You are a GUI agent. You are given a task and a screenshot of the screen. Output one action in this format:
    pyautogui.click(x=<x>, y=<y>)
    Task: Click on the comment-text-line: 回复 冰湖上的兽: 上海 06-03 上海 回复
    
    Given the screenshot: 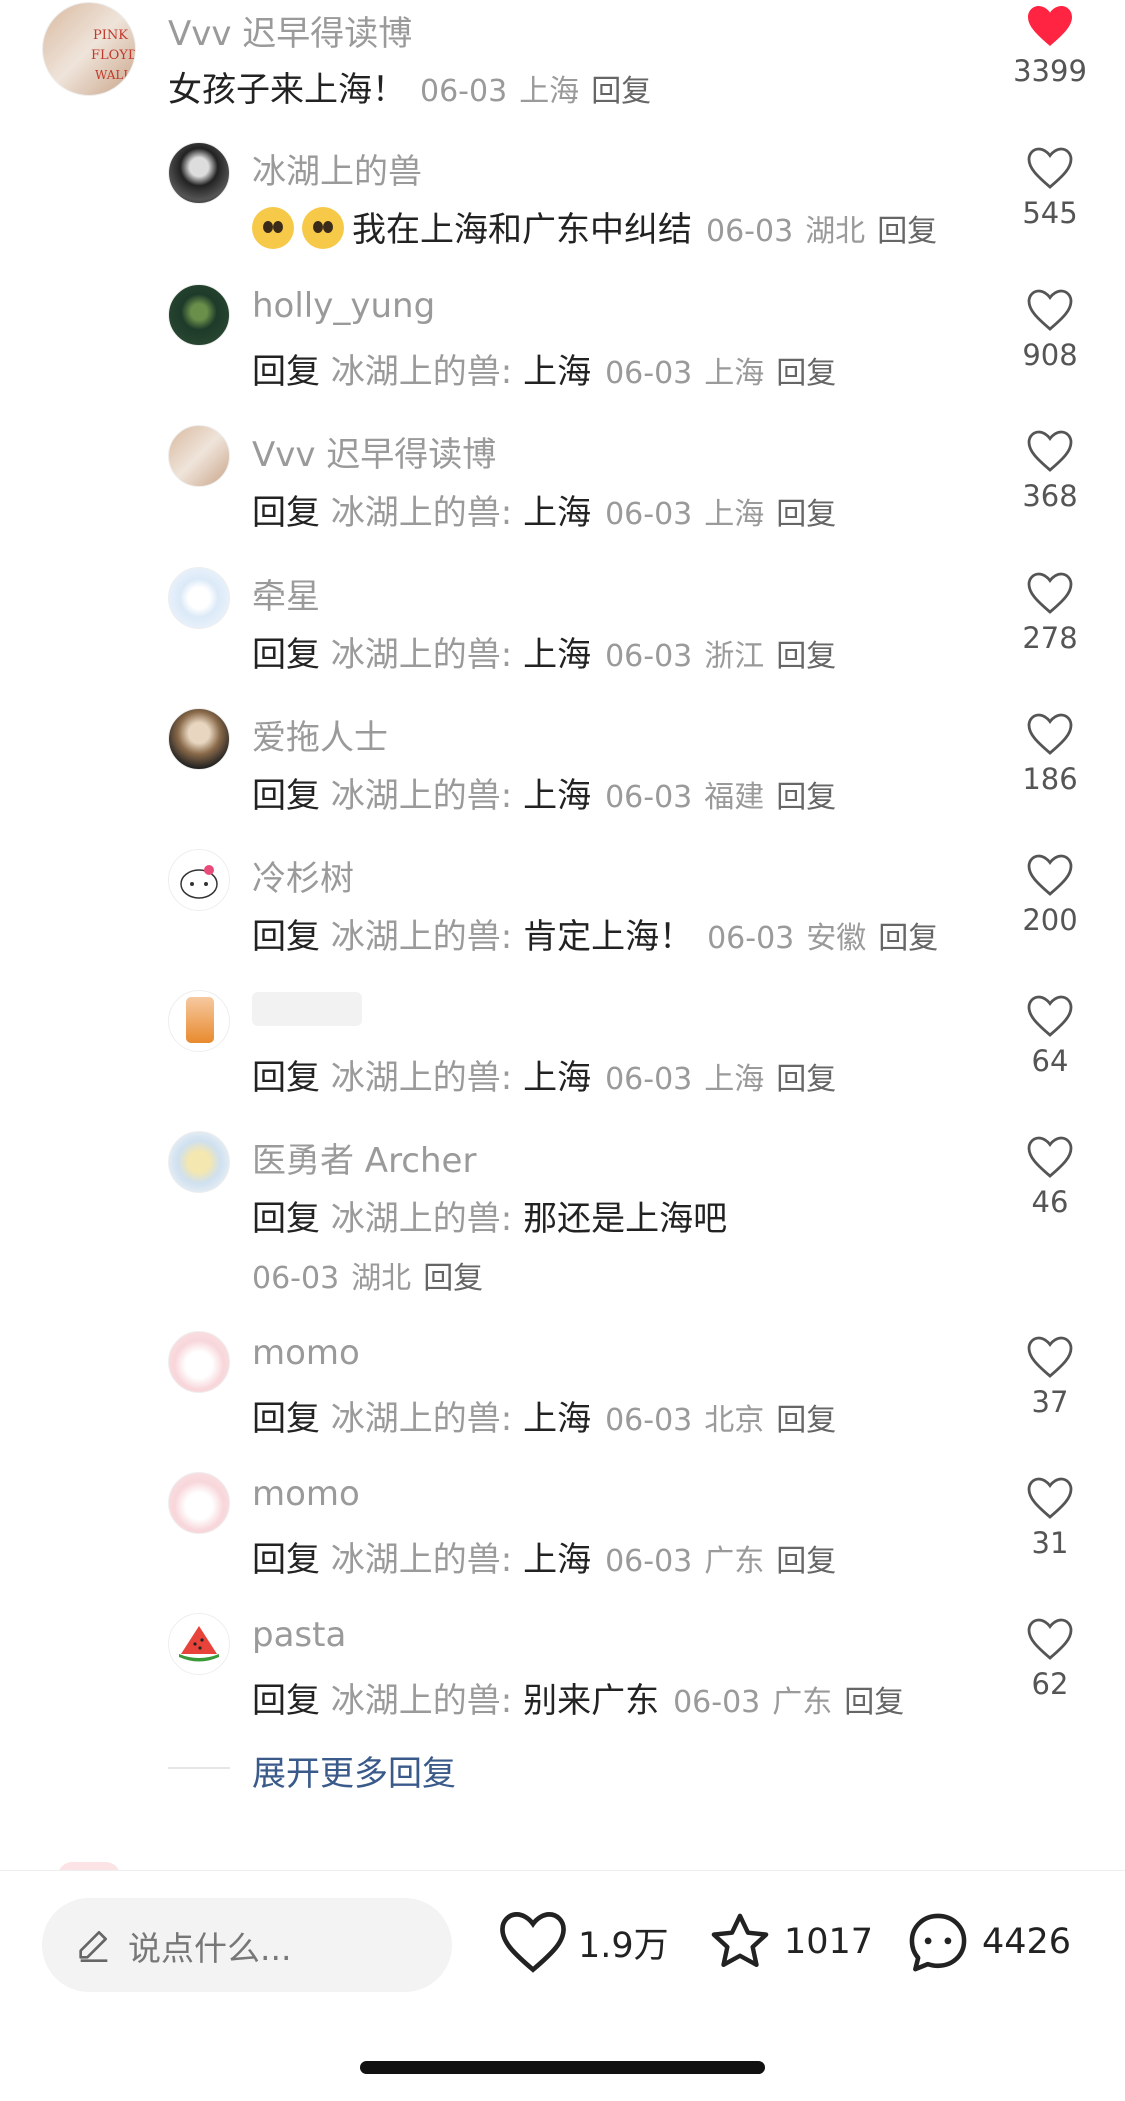 What is the action you would take?
    pyautogui.click(x=544, y=368)
    